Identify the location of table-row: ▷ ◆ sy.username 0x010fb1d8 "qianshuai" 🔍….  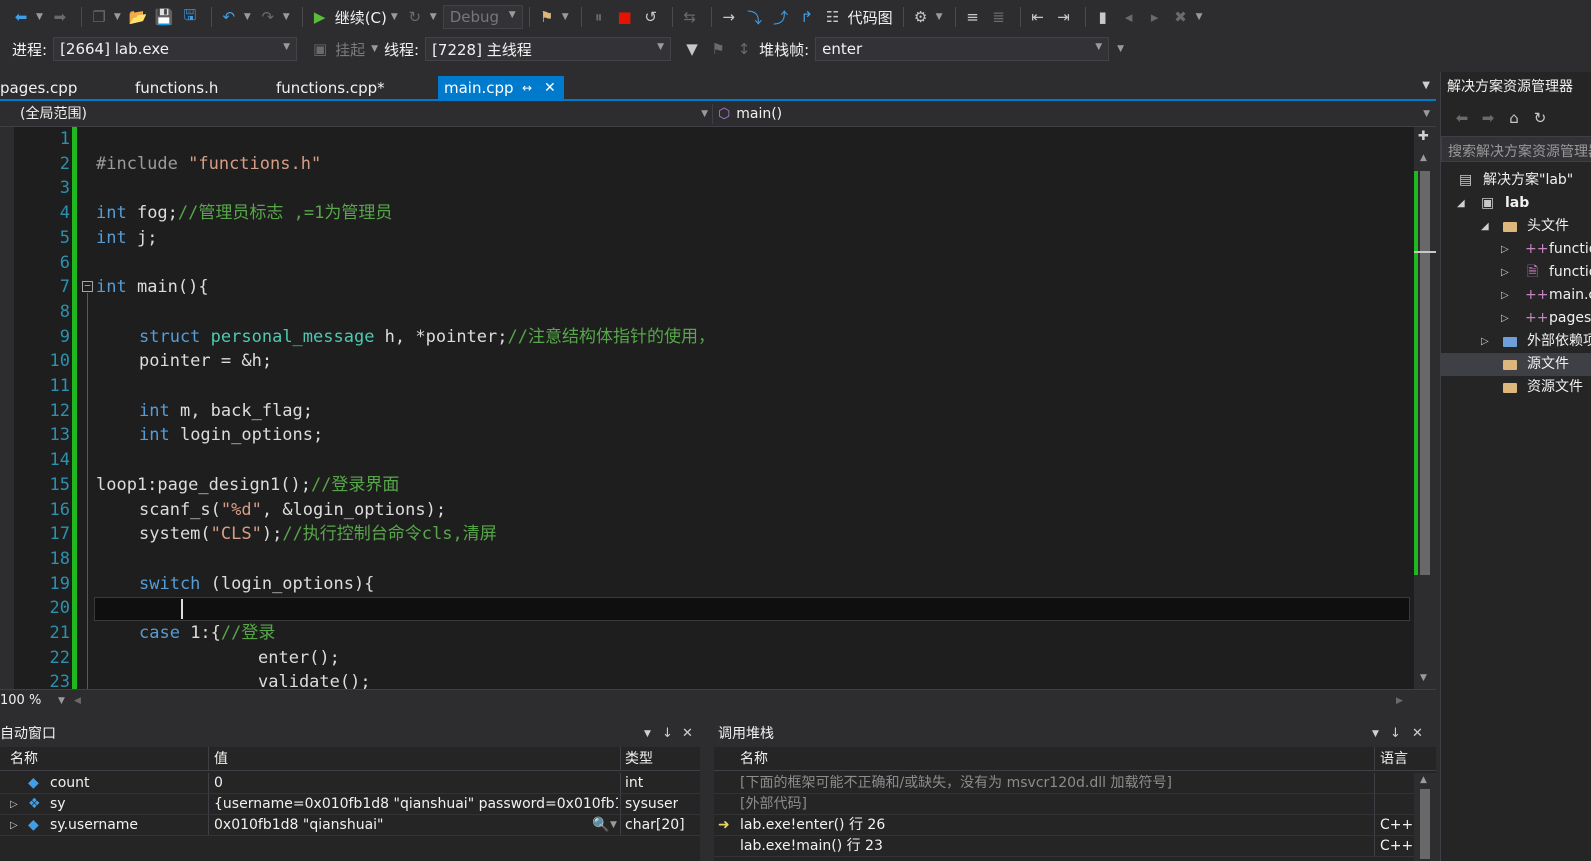
(350, 825).